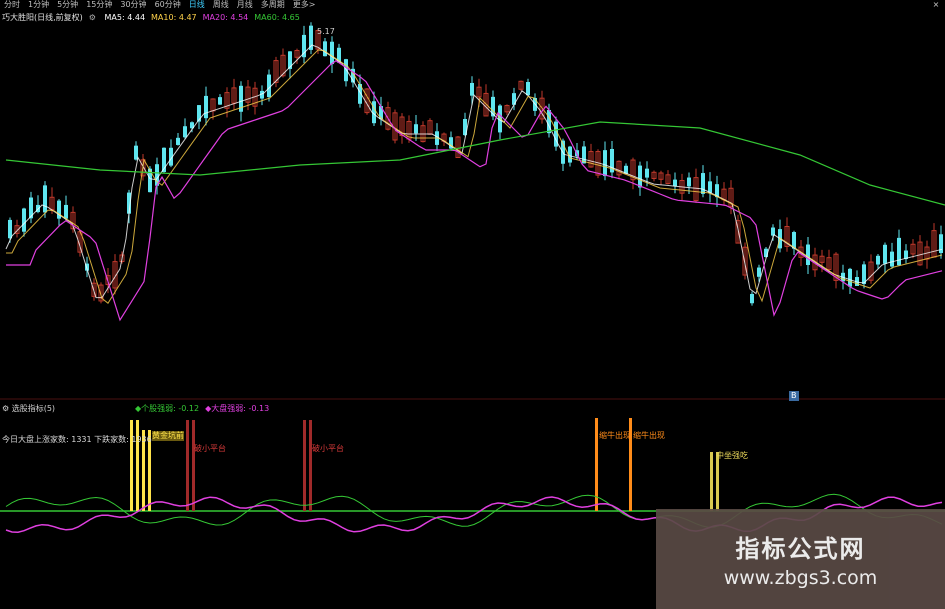 This screenshot has width=945, height=609. Describe the element at coordinates (732, 455) in the screenshot. I see `signal-label: 中坐强吃` at that location.